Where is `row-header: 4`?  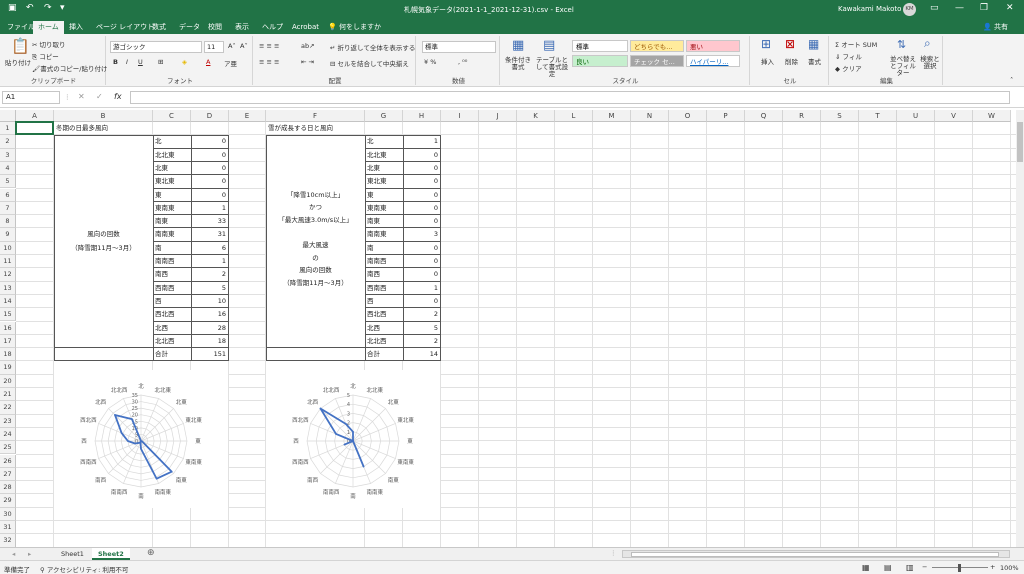 row-header: 4 is located at coordinates (8, 168).